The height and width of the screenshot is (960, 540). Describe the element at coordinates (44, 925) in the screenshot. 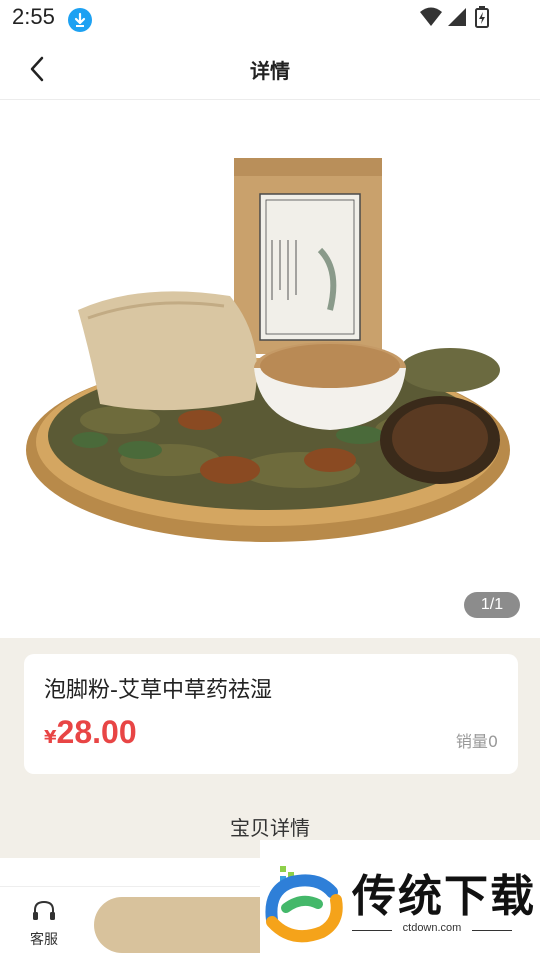

I see `customer-service-button: 客服` at that location.